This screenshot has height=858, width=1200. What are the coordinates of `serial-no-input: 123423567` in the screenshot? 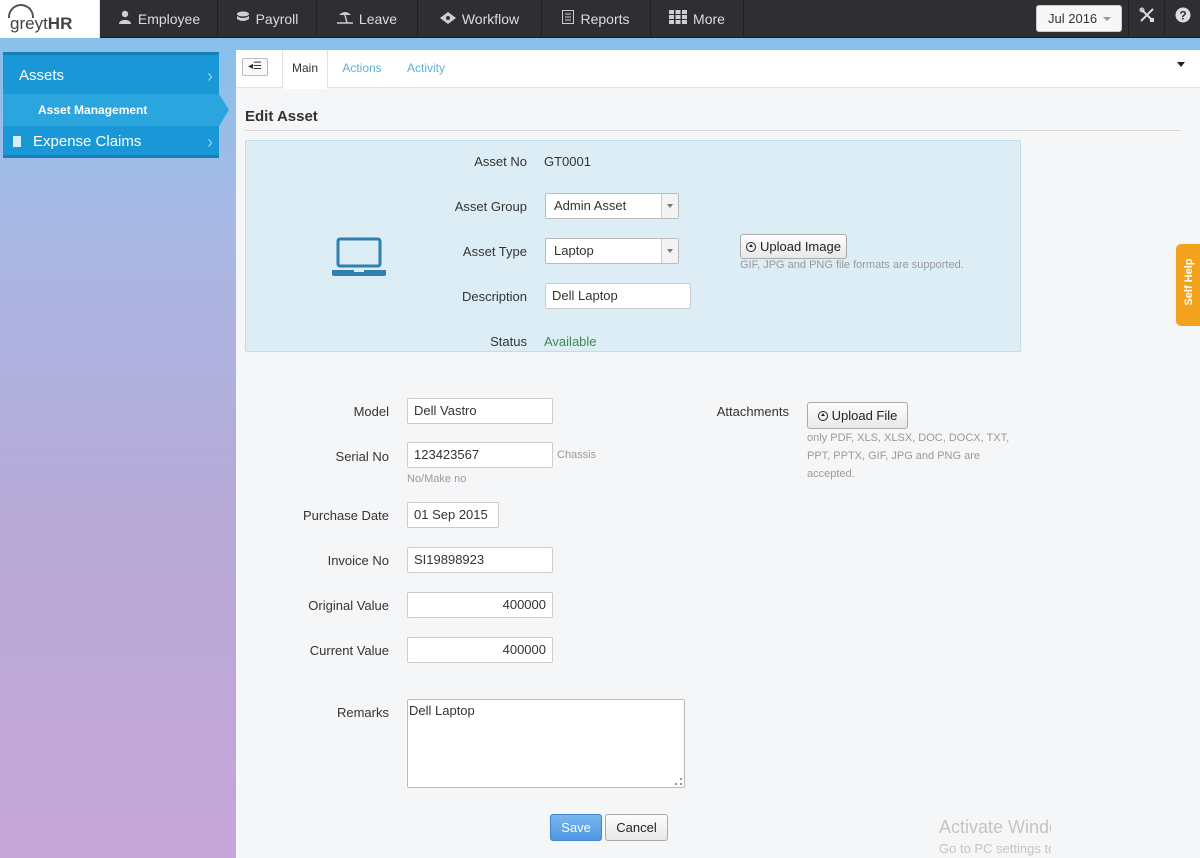 It's located at (480, 455).